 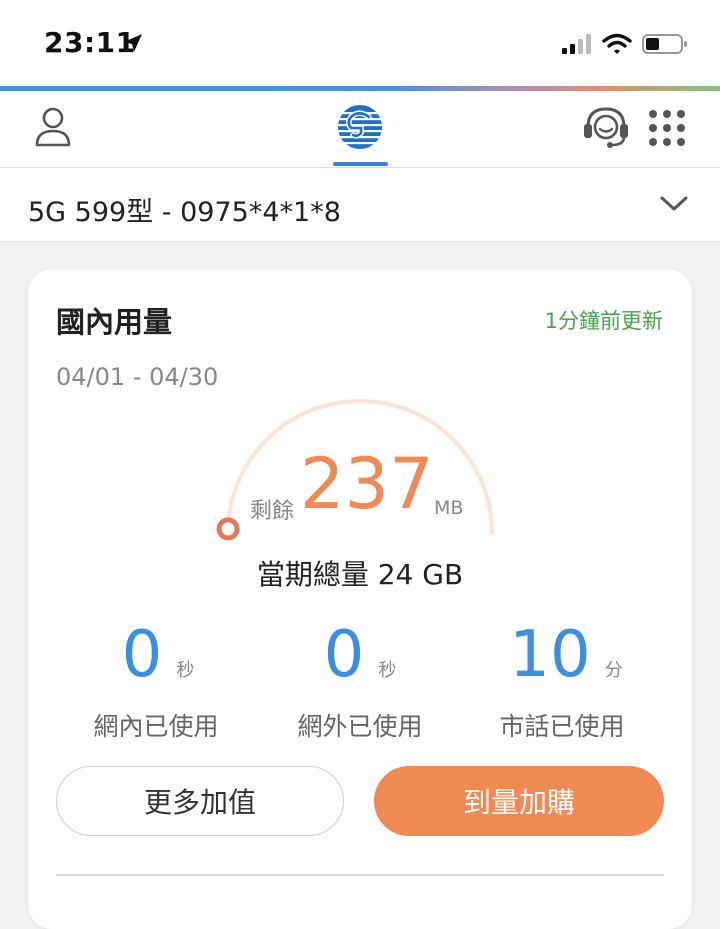 I want to click on card-divider, so click(x=360, y=875).